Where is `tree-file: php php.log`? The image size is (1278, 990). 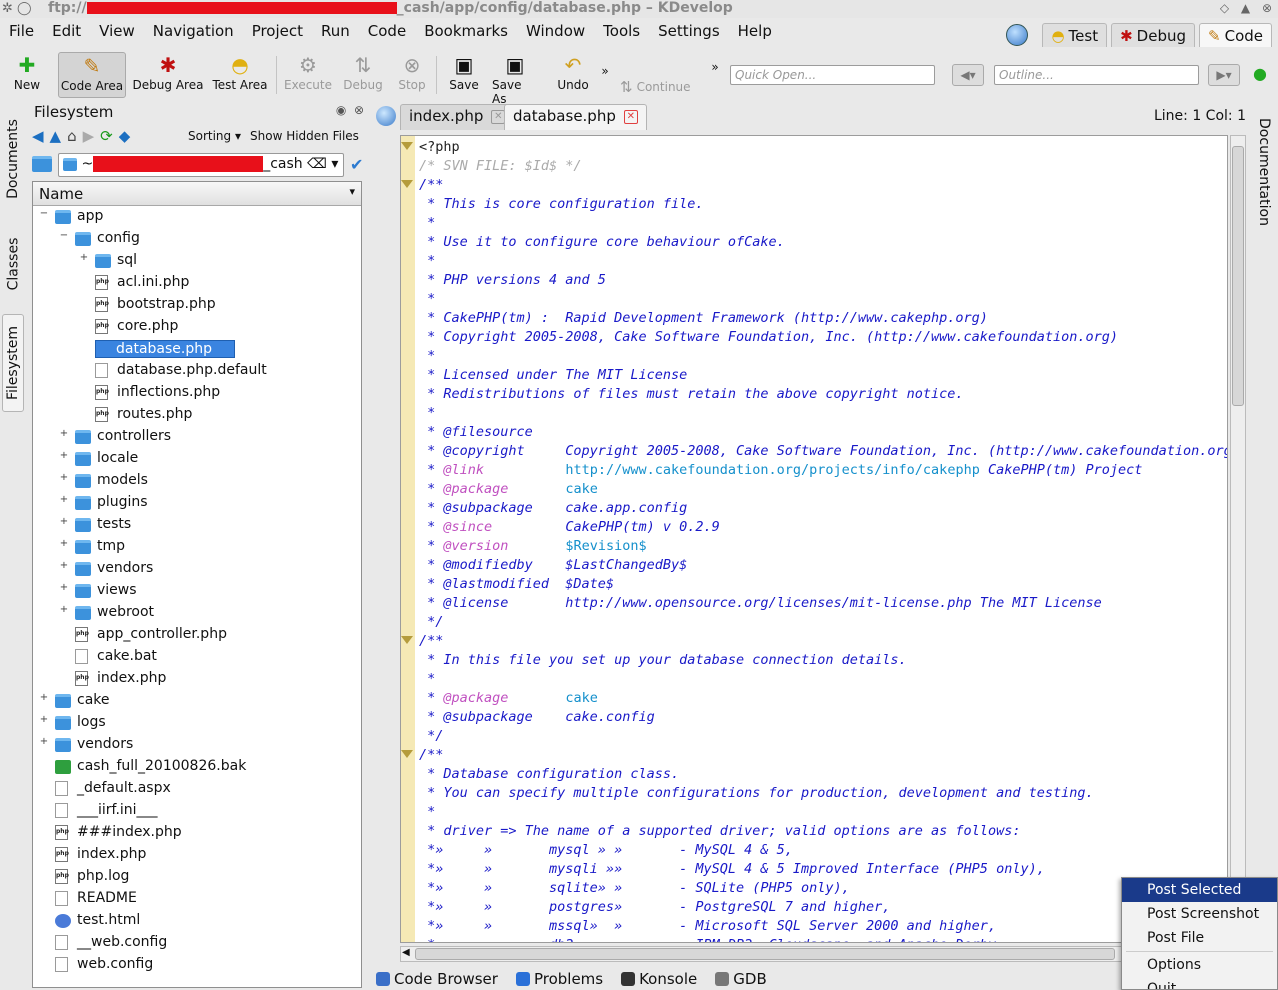 tree-file: php php.log is located at coordinates (197, 877).